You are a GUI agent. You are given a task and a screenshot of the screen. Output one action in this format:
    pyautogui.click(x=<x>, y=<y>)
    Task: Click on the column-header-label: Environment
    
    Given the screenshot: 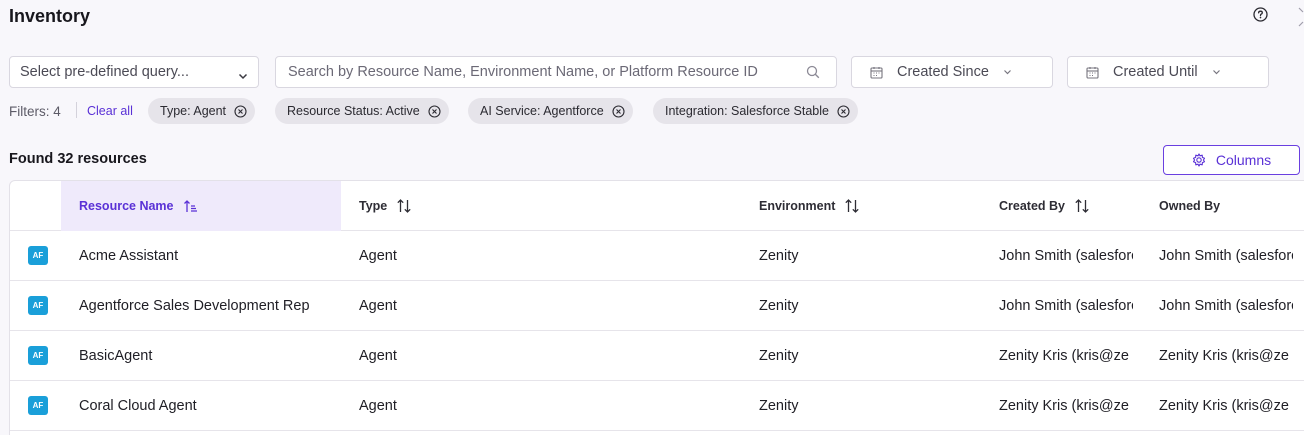 What is the action you would take?
    pyautogui.click(x=797, y=206)
    